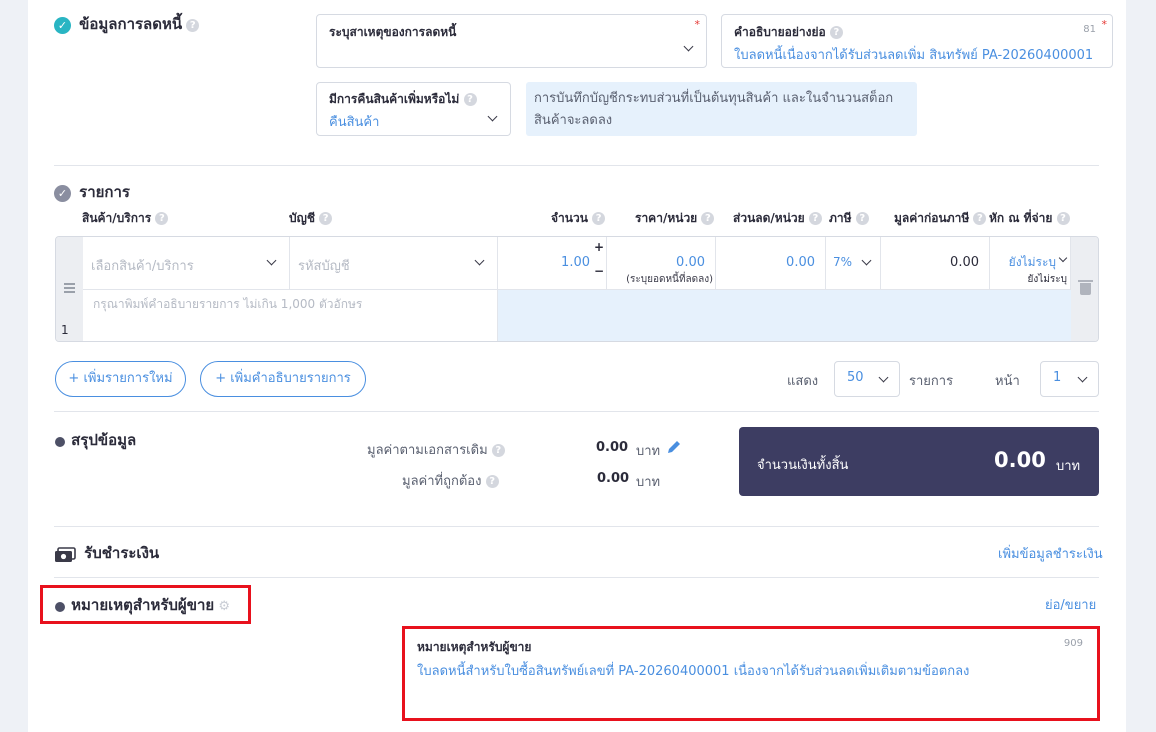  What do you see at coordinates (690, 262) in the screenshot?
I see `price-value: 0.00` at bounding box center [690, 262].